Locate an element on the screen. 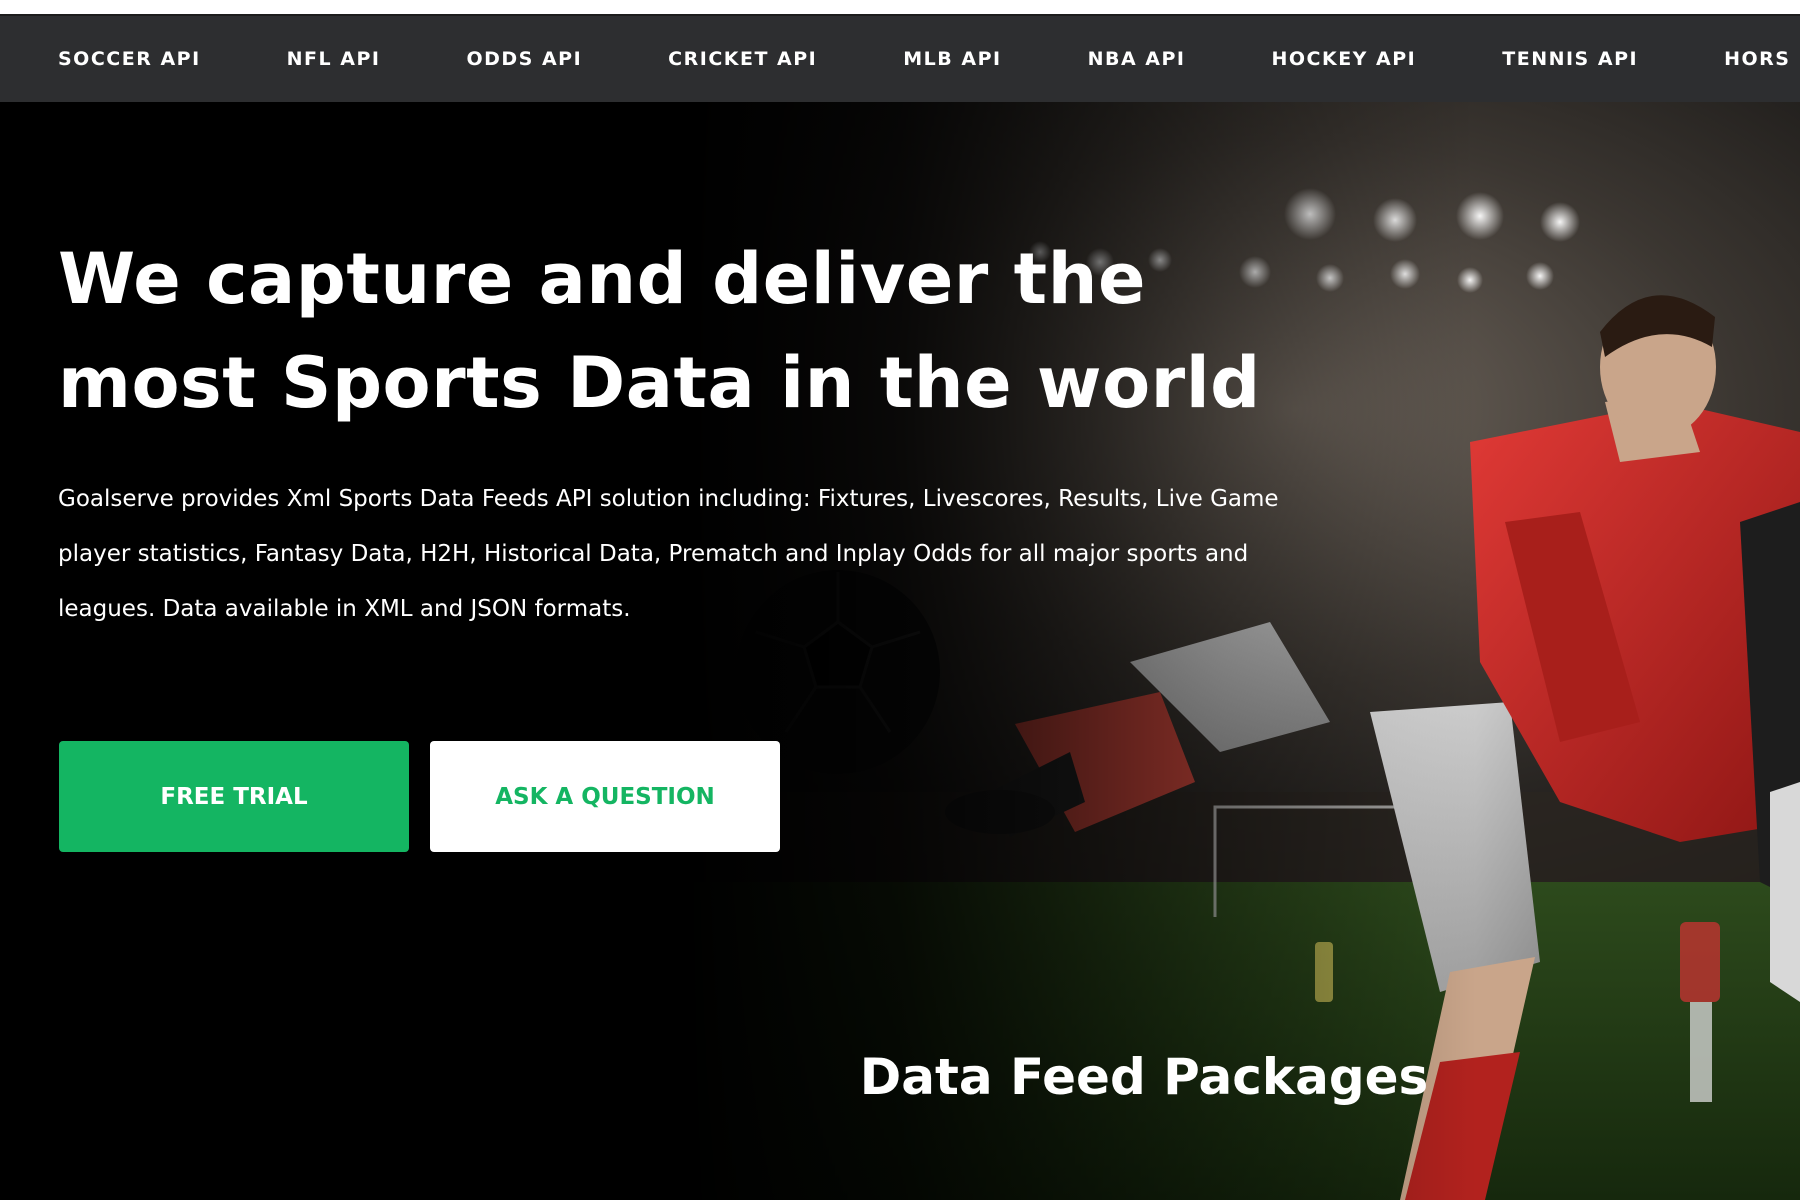 Image resolution: width=1800 pixels, height=1200 pixels. free-trial-button: FREE TRIAL is located at coordinates (234, 796).